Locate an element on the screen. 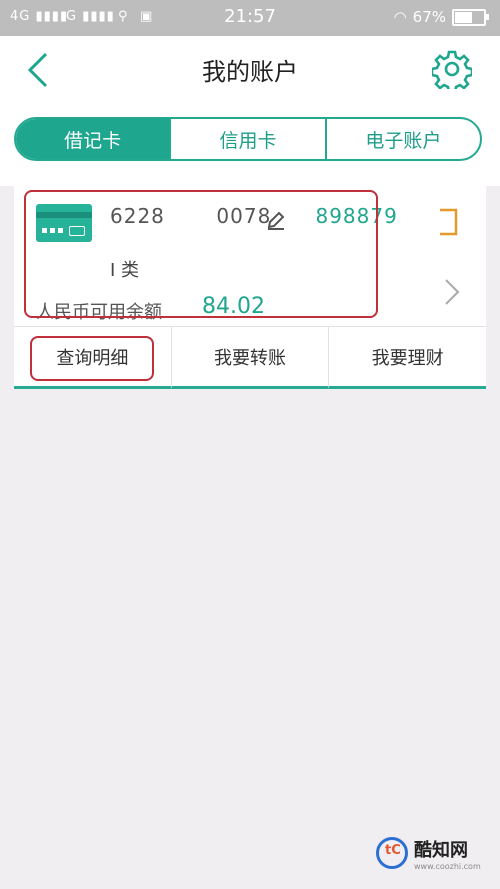 The height and width of the screenshot is (889, 500). pencil-icon is located at coordinates (276, 220).